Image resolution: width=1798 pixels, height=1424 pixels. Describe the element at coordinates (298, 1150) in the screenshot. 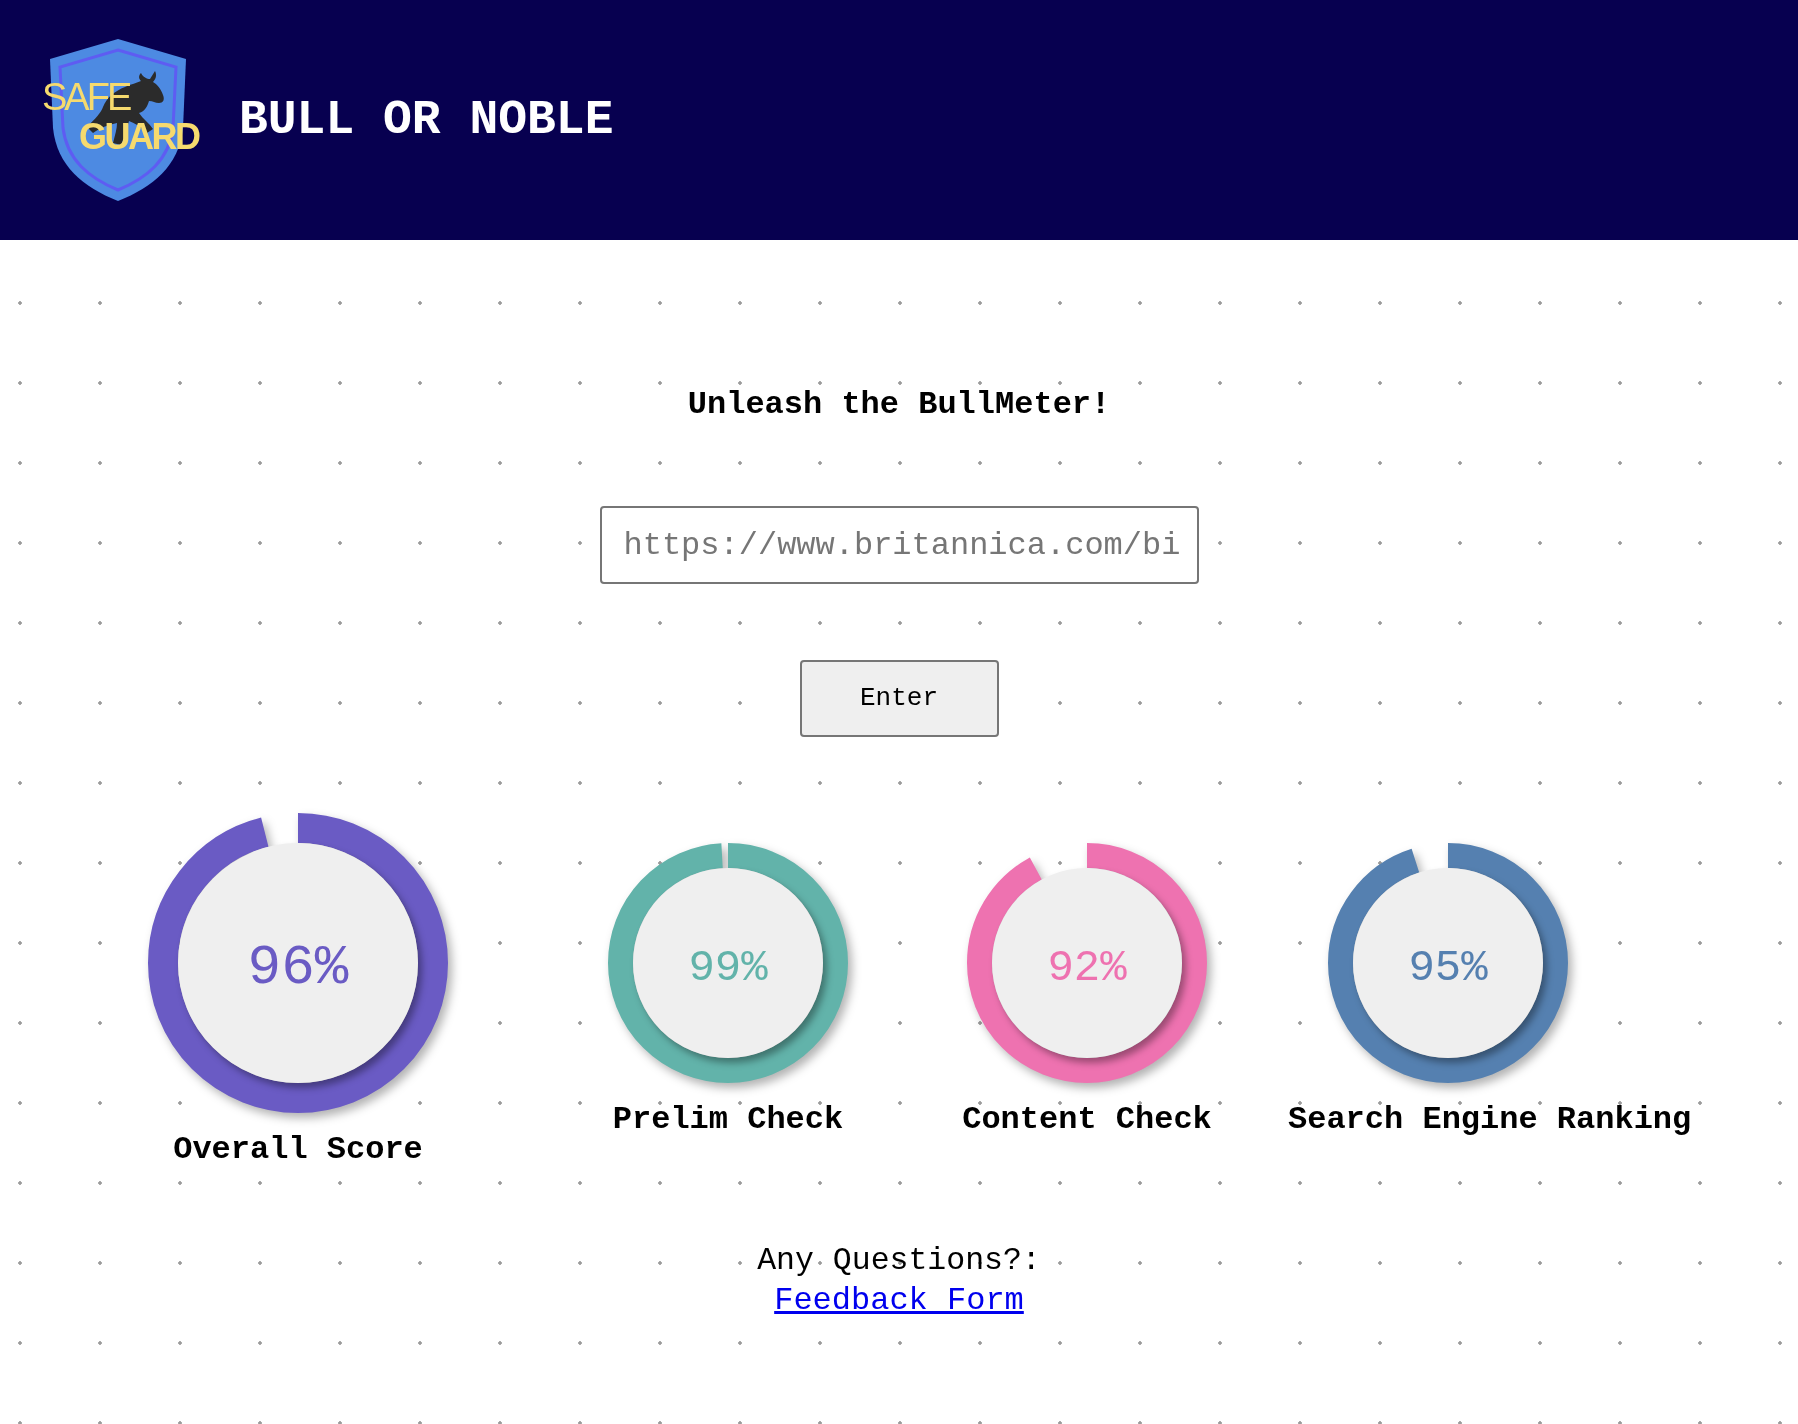

I see `score-label: Overall Score` at that location.